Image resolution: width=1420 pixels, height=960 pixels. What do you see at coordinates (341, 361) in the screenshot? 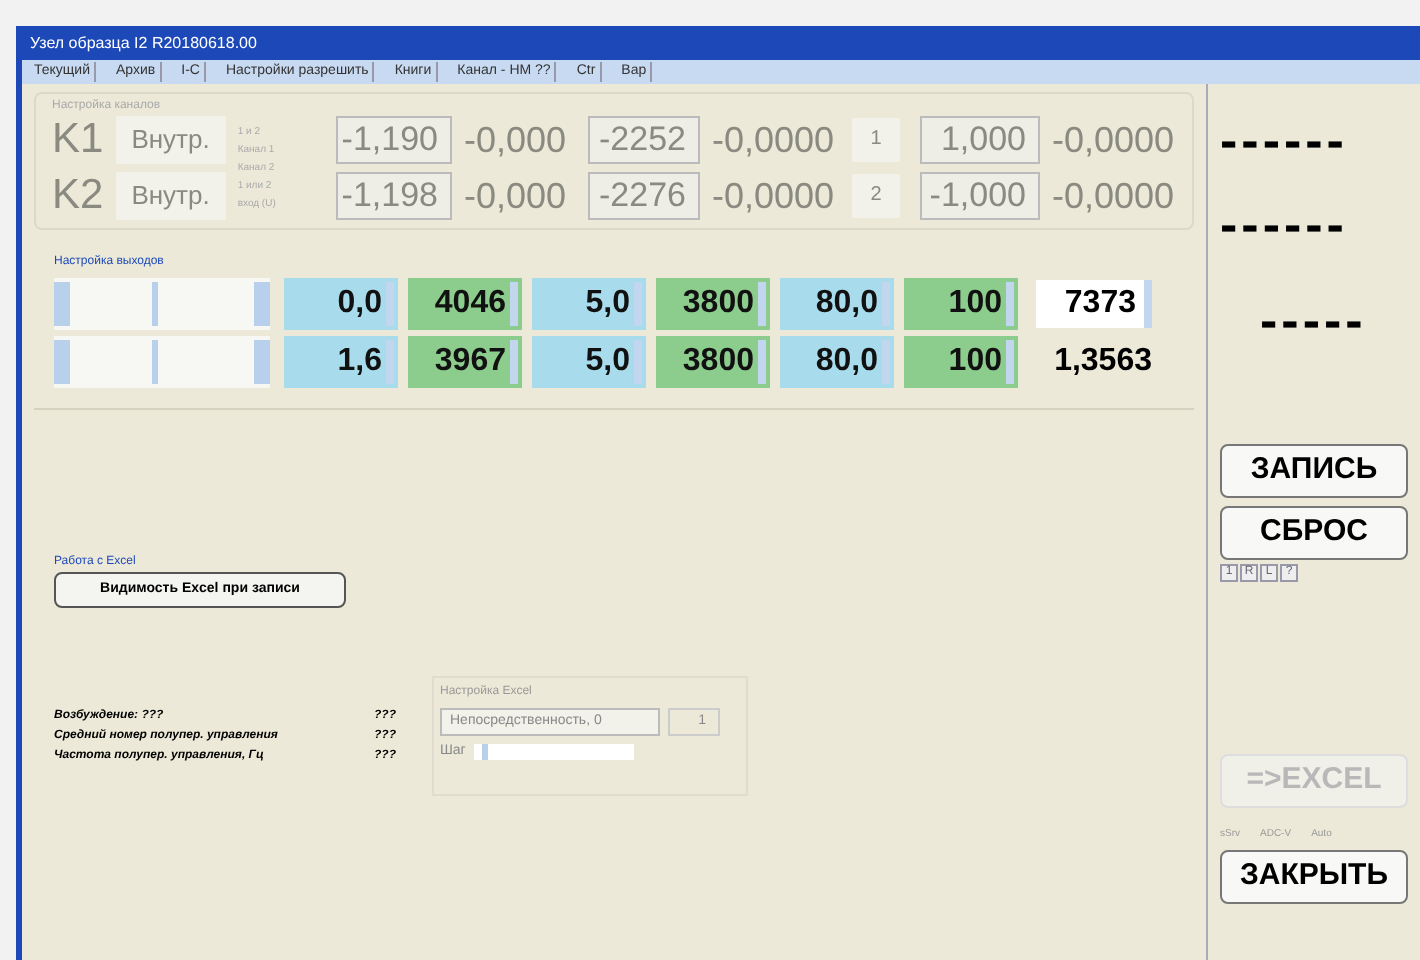
I see `spin-field: 1,6` at bounding box center [341, 361].